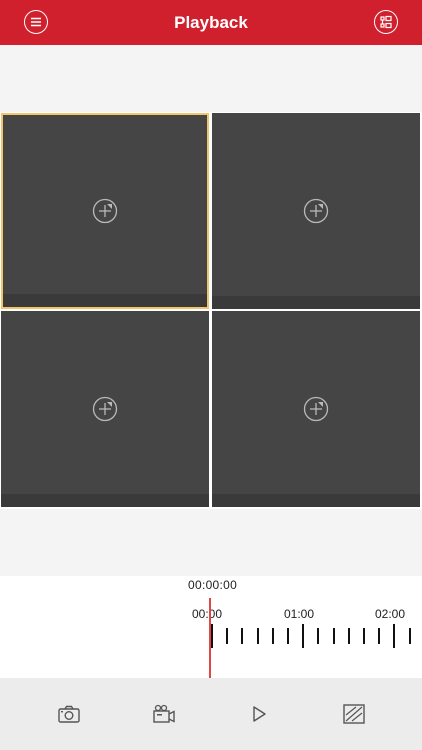 The height and width of the screenshot is (750, 422). What do you see at coordinates (390, 614) in the screenshot?
I see `time-label-2: 02:00` at bounding box center [390, 614].